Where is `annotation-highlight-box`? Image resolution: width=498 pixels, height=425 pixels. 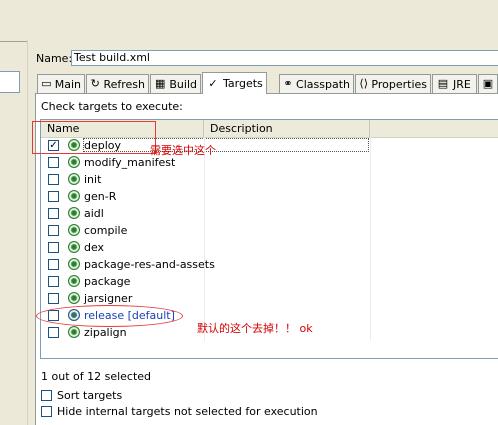 annotation-highlight-box is located at coordinates (94, 137).